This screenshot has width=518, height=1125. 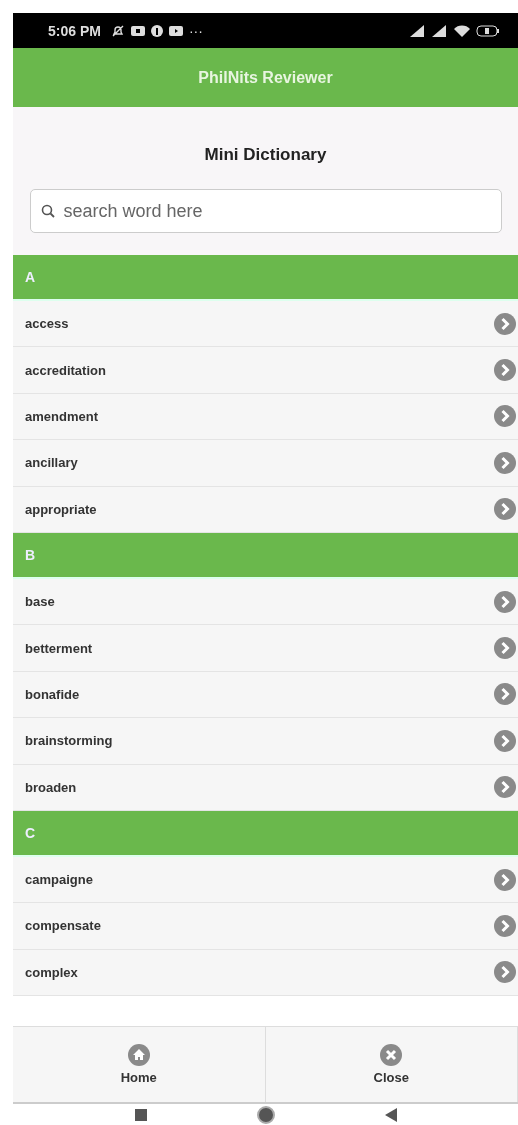 What do you see at coordinates (265, 648) in the screenshot?
I see `word-list-item: betterment` at bounding box center [265, 648].